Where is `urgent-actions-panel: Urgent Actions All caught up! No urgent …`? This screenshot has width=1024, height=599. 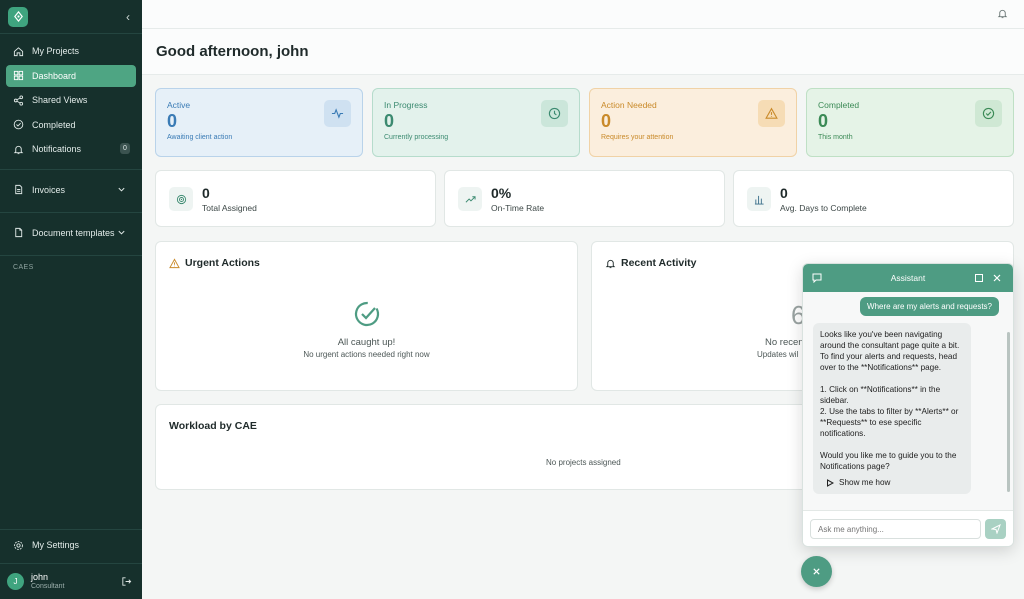 urgent-actions-panel: Urgent Actions All caught up! No urgent … is located at coordinates (366, 316).